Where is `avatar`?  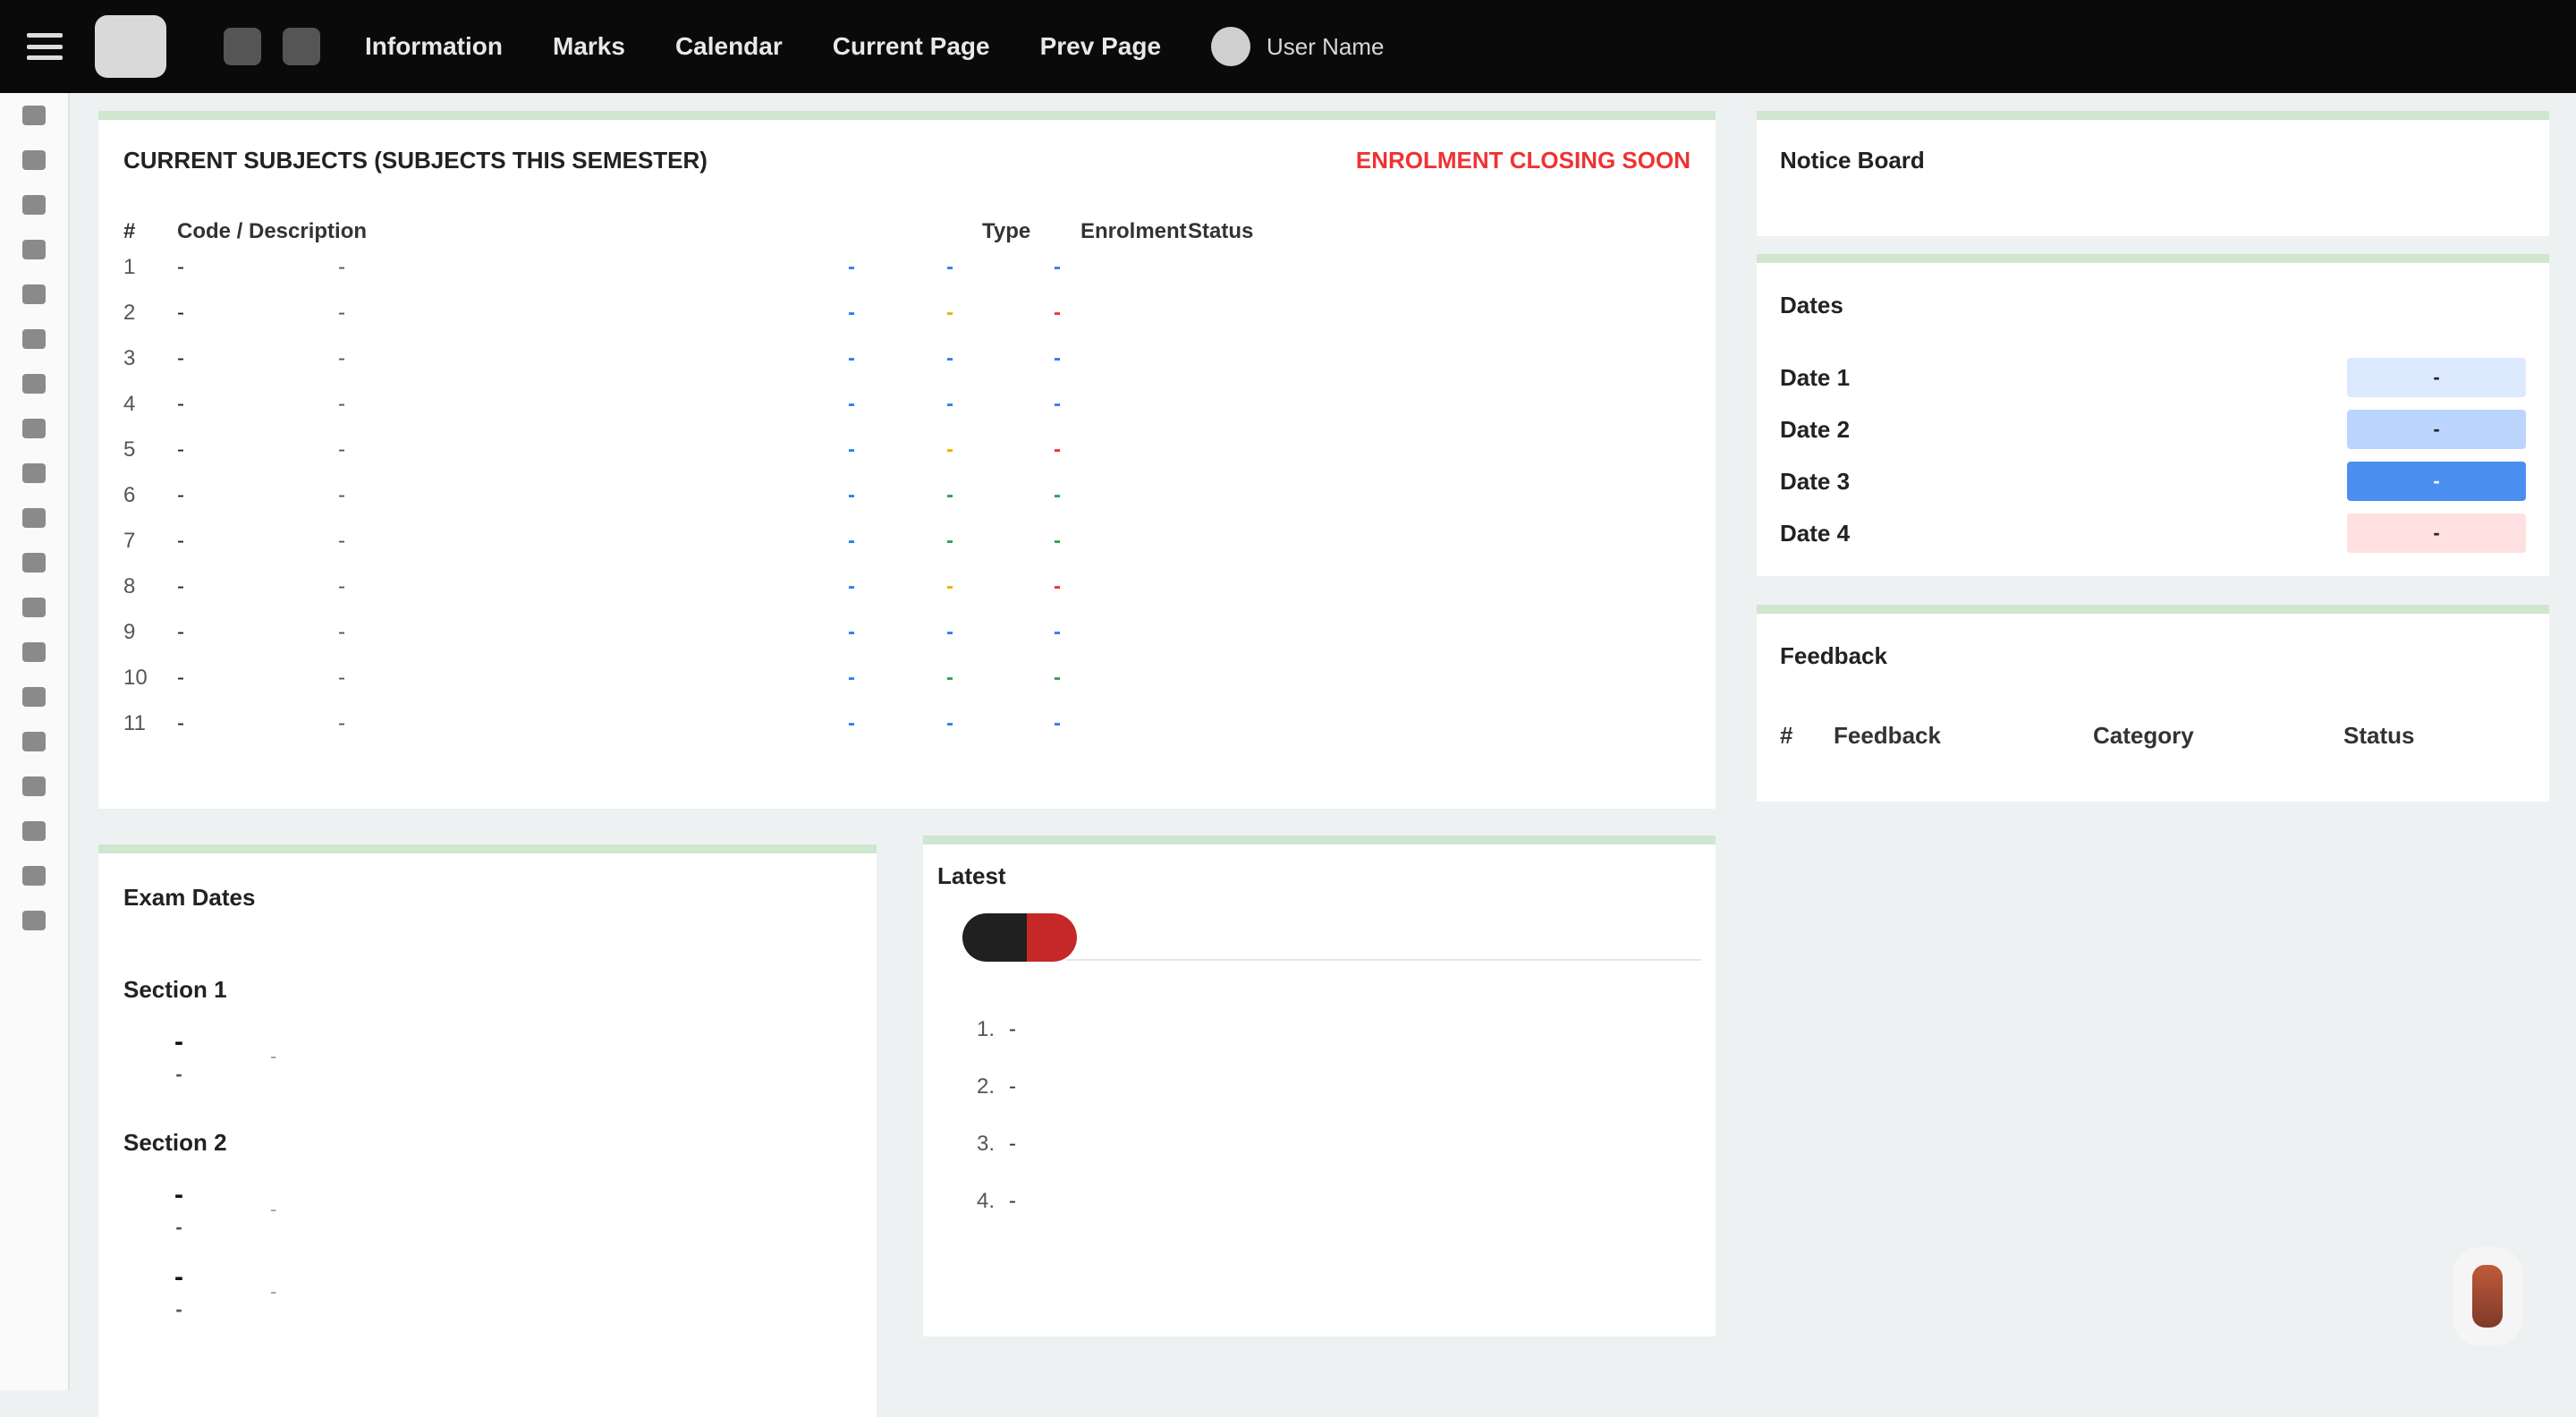 avatar is located at coordinates (1231, 46).